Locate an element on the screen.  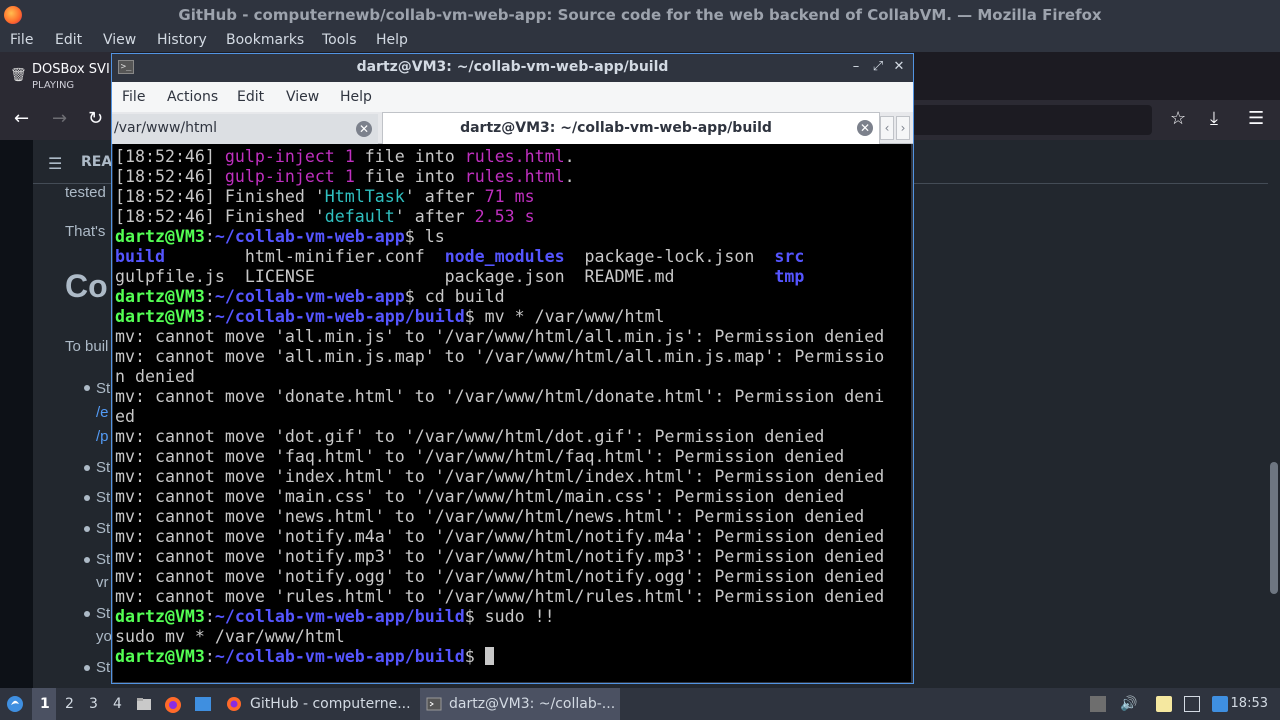
url-bar is located at coordinates (1032, 120).